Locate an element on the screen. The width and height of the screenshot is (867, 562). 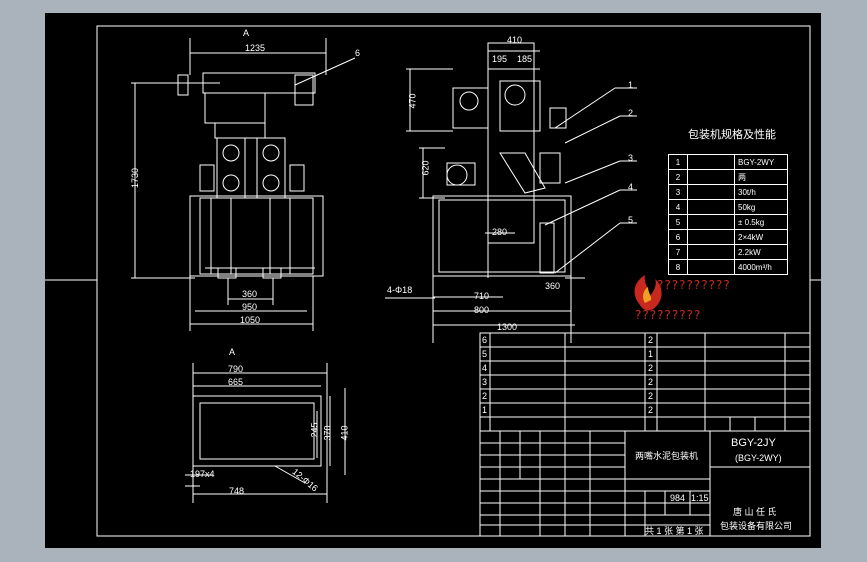
side-dim-w1: 710 is located at coordinates (482, 296).